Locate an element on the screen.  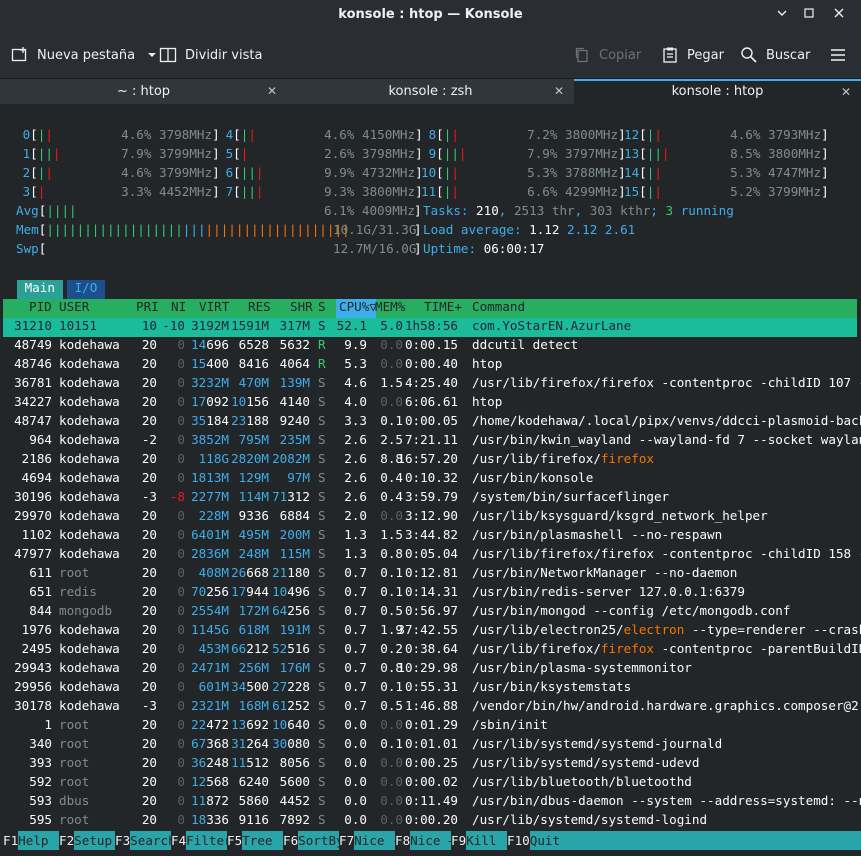
cpu-id: 13 is located at coordinates (632, 153).